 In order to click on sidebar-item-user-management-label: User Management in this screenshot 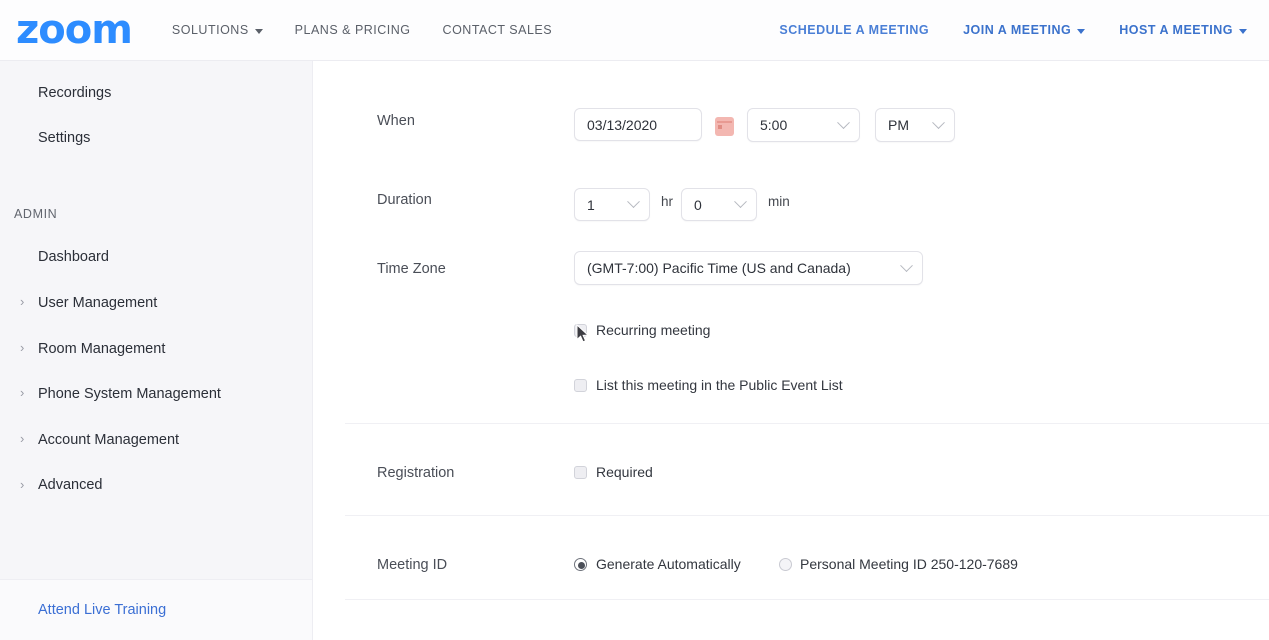, I will do `click(98, 303)`.